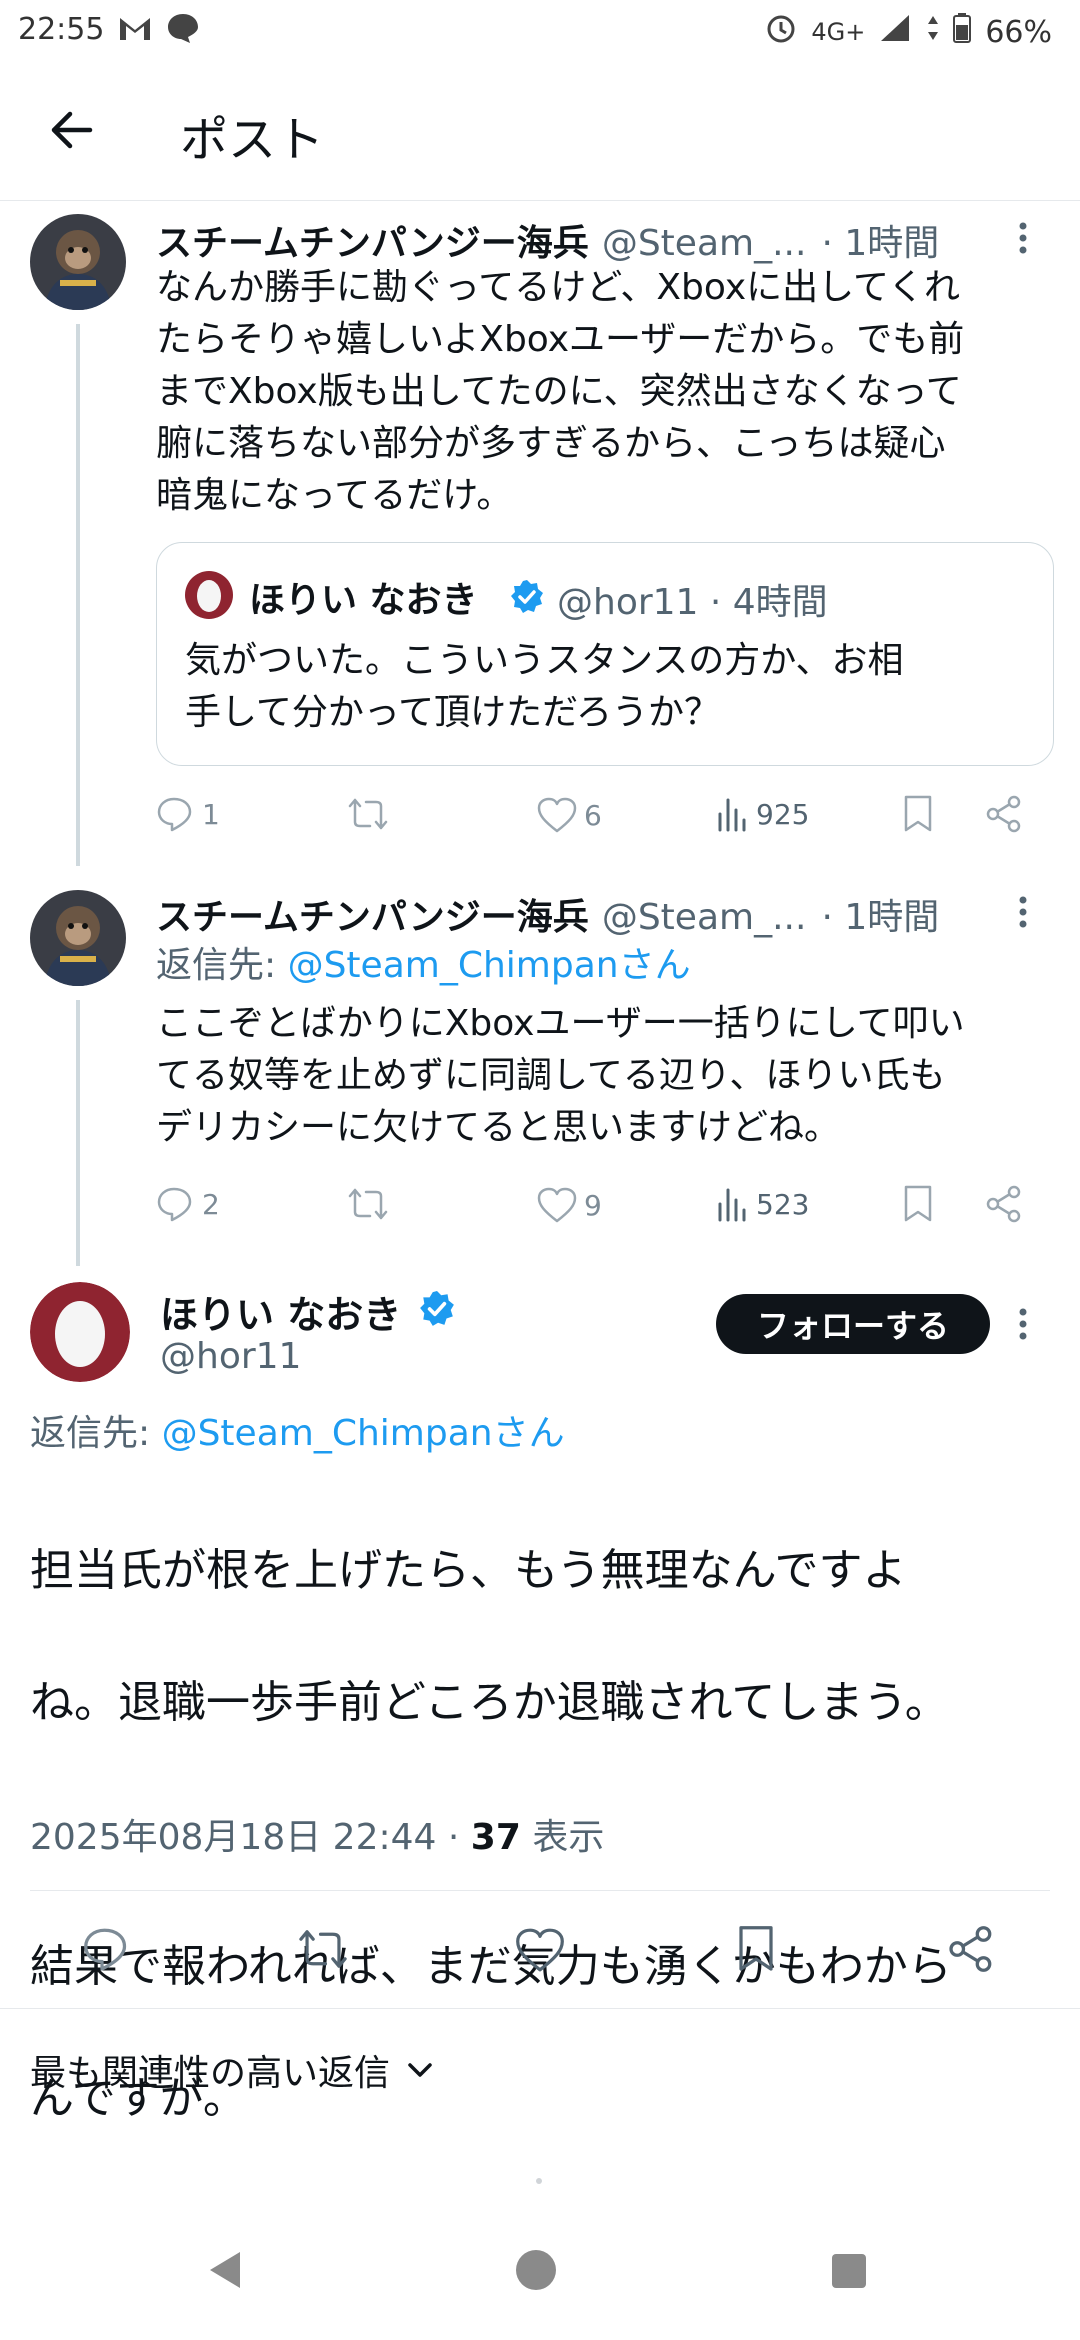  I want to click on view-count: 523, so click(783, 1204).